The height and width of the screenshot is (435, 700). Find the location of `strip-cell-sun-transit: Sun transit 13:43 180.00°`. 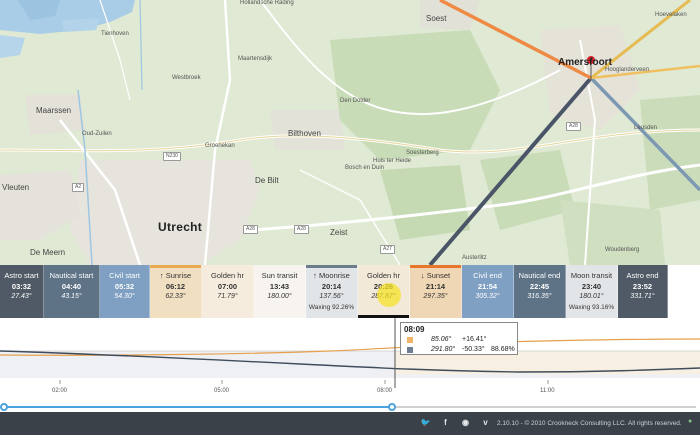

strip-cell-sun-transit: Sun transit 13:43 180.00° is located at coordinates (280, 291).